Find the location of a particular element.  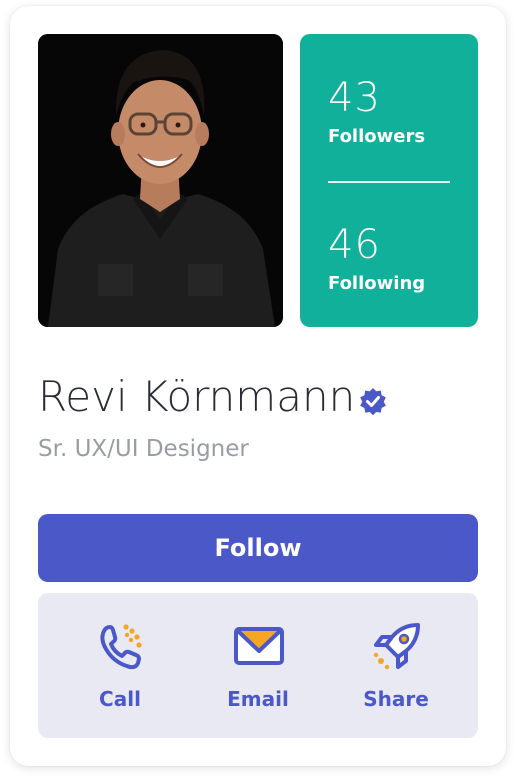

call-action: Call is located at coordinates (120, 665).